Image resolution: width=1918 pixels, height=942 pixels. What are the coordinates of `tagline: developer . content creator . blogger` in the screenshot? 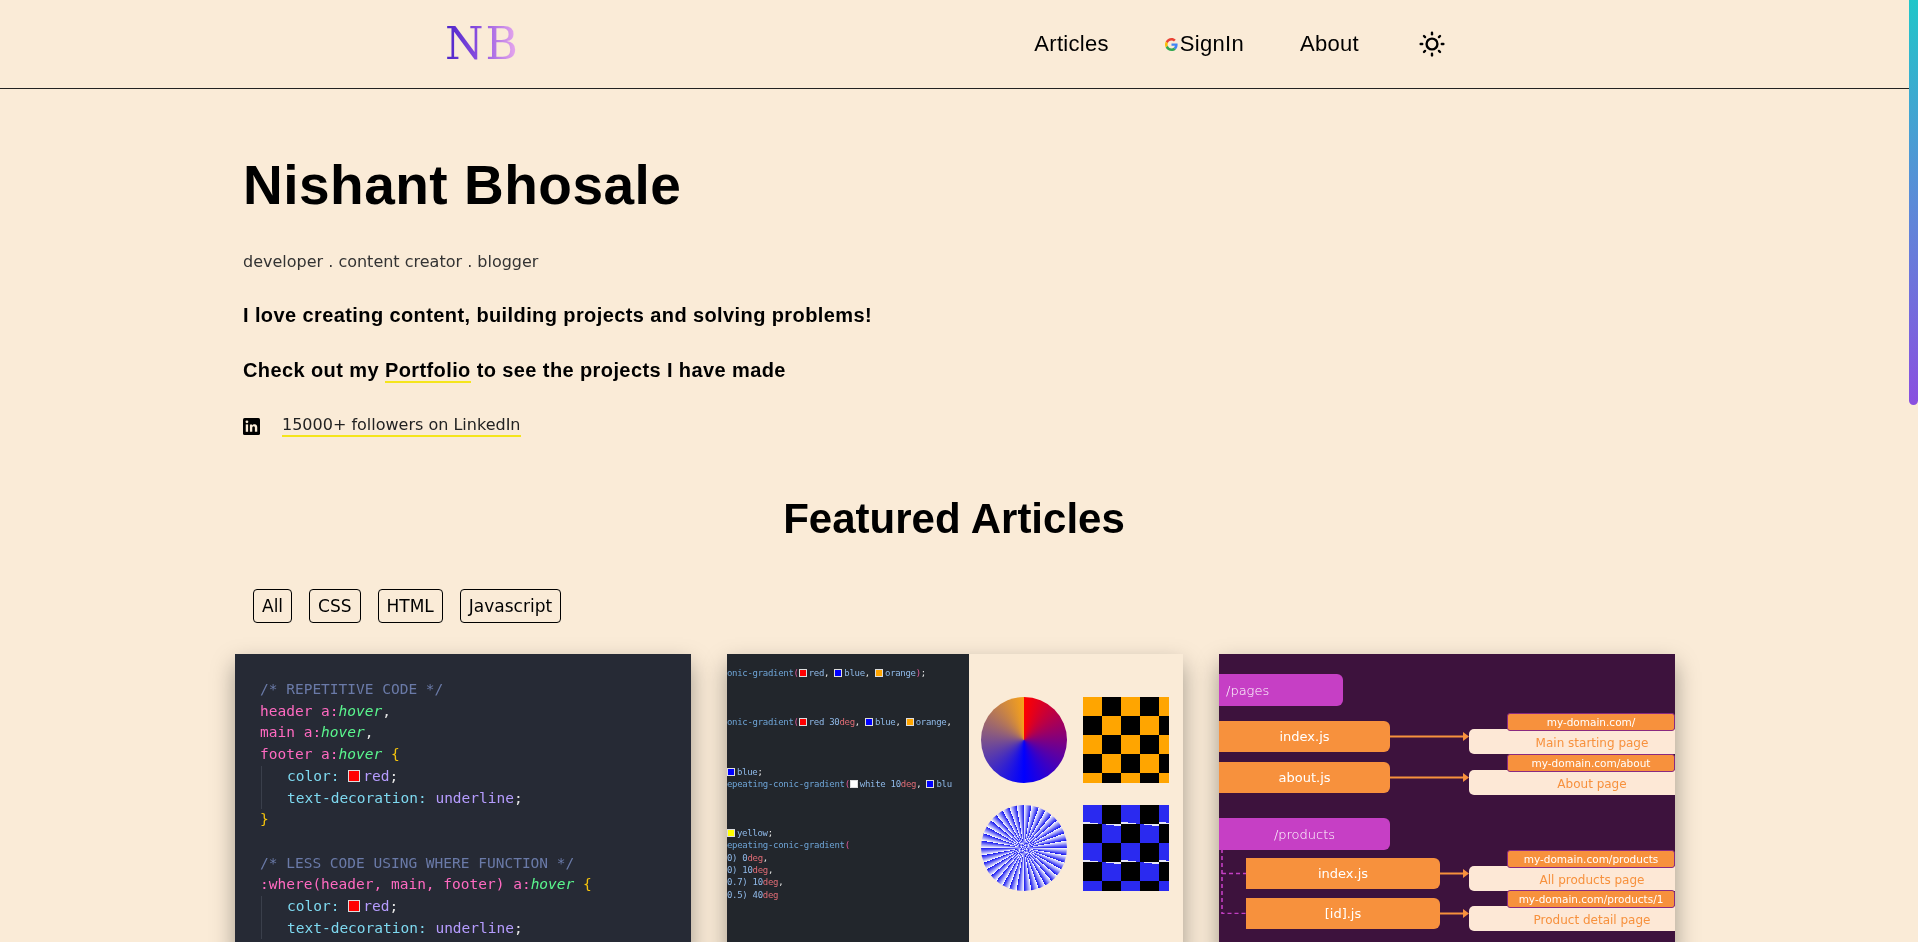 It's located at (391, 262).